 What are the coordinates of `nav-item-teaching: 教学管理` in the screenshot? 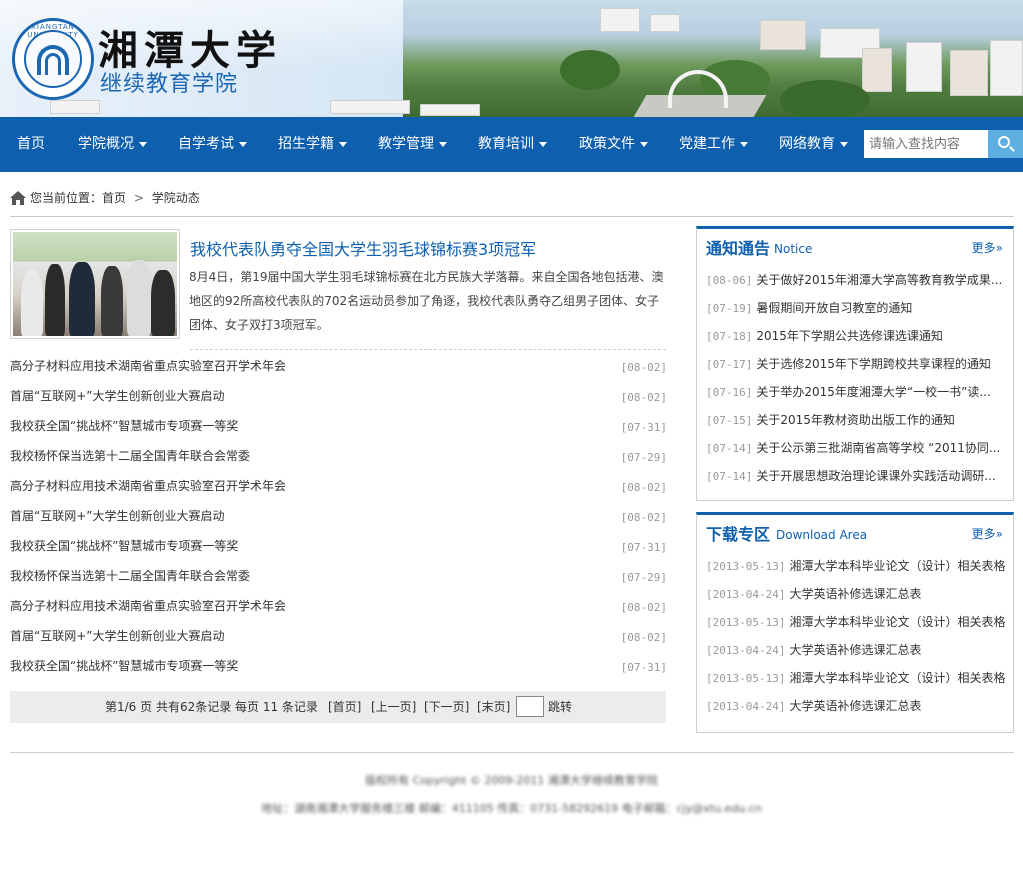 It's located at (412, 144).